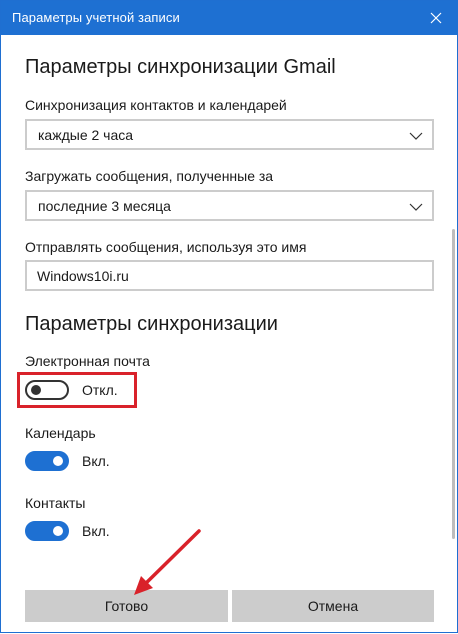 This screenshot has height=634, width=458. Describe the element at coordinates (151, 324) in the screenshot. I see `sync-options-heading: Параметры синхронизации` at that location.